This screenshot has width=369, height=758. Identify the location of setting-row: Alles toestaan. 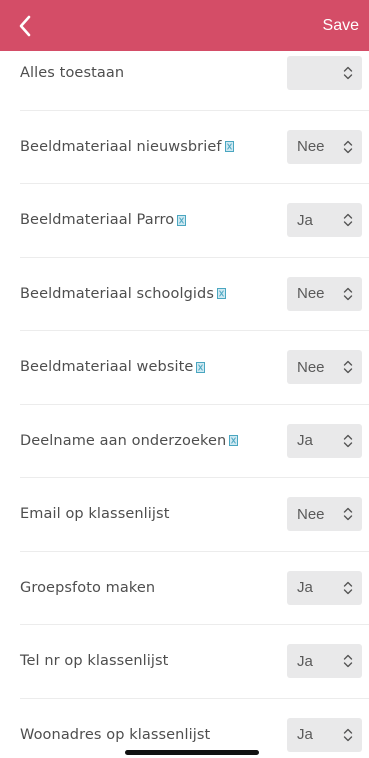
(184, 73).